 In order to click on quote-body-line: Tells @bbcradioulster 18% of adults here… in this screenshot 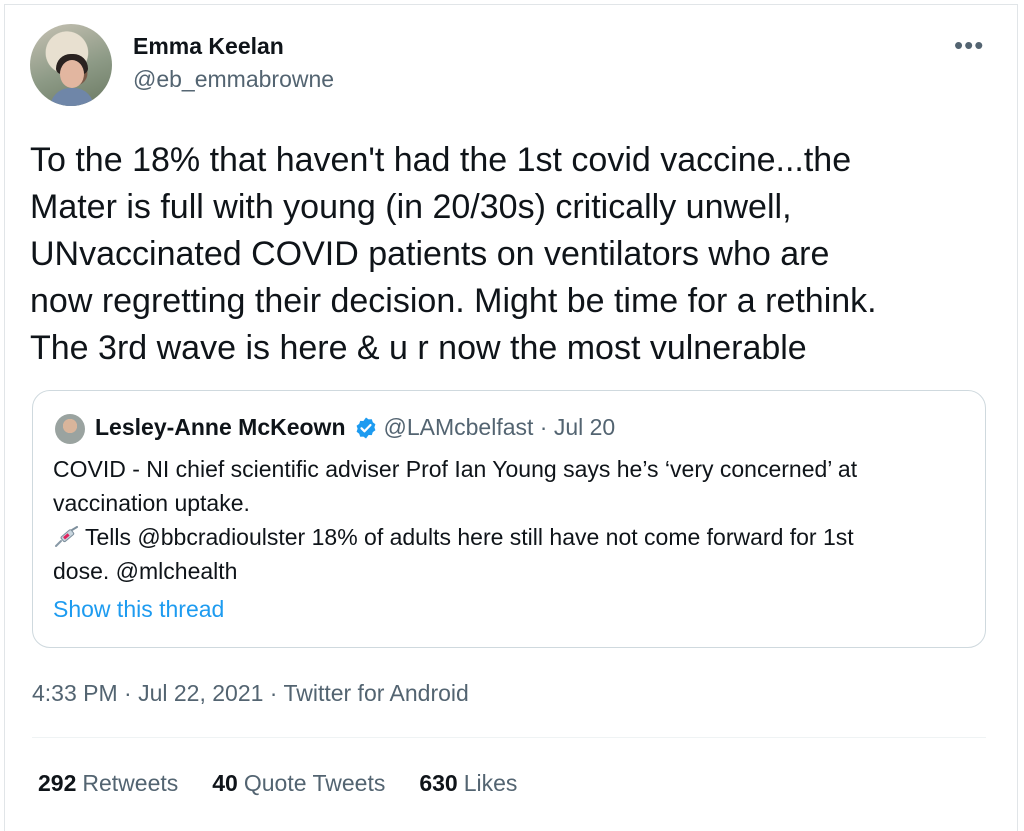, I will do `click(469, 537)`.